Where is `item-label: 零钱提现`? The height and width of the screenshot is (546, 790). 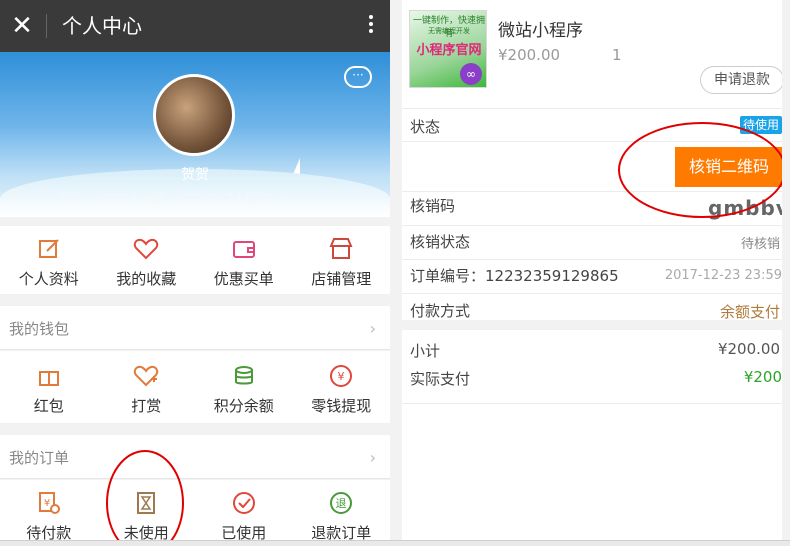 item-label: 零钱提现 is located at coordinates (341, 406).